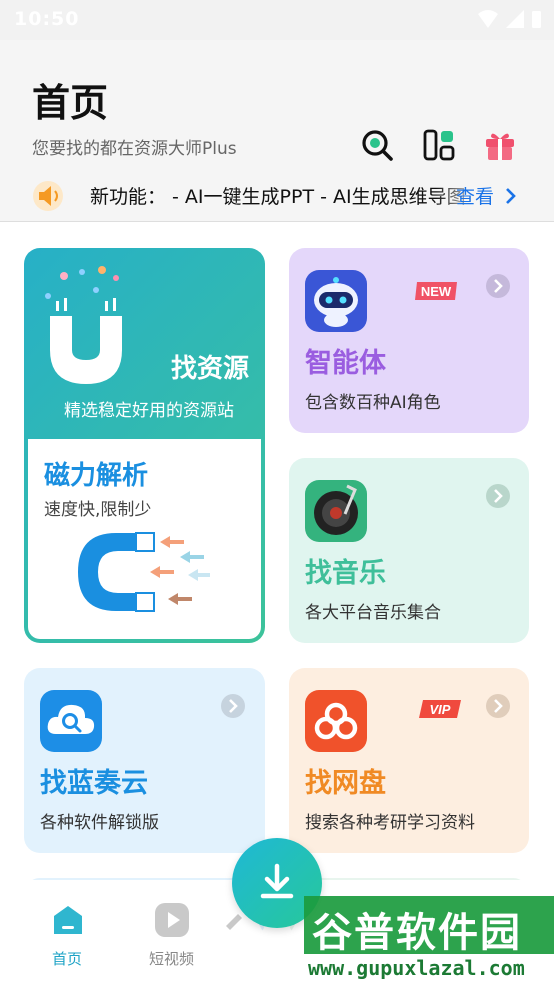  I want to click on home-icon, so click(68, 920).